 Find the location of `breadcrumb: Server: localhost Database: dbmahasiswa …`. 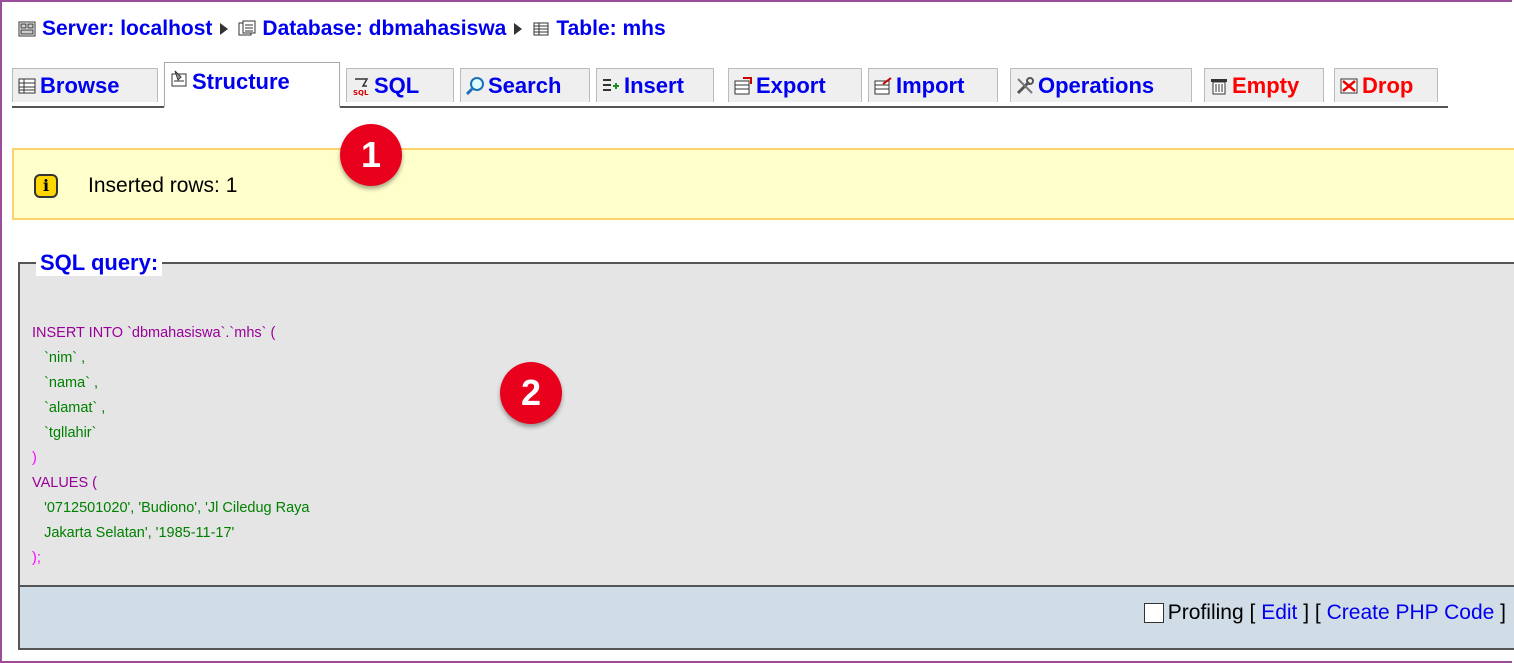

breadcrumb: Server: localhost Database: dbmahasiswa … is located at coordinates (342, 29).